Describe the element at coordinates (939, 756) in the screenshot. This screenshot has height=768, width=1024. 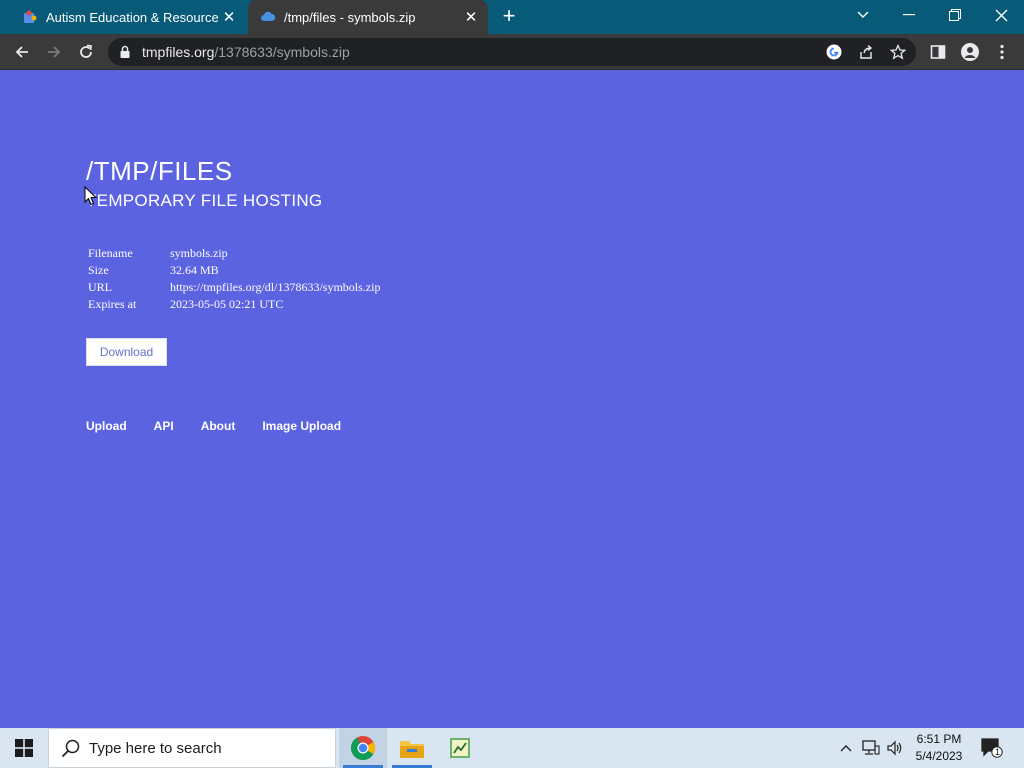
I see `clock-date: 5/4/2023` at that location.